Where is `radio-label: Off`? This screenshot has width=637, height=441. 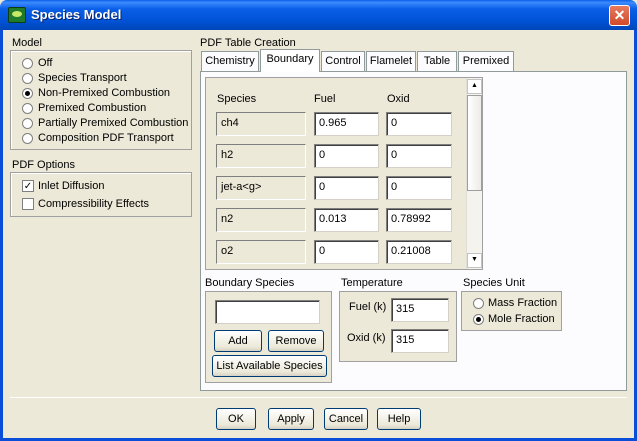
radio-label: Off is located at coordinates (45, 63).